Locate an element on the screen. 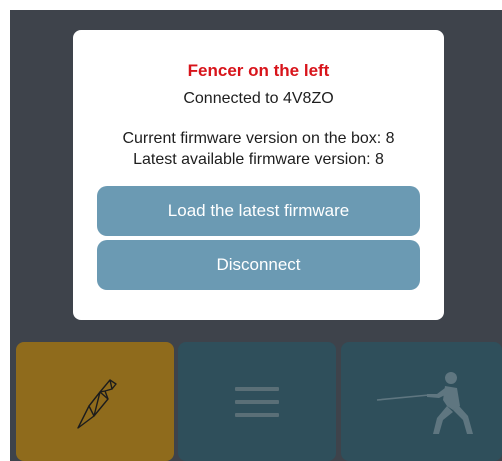  latest-firmware-version: Latest available firmware version: 8 is located at coordinates (258, 159).